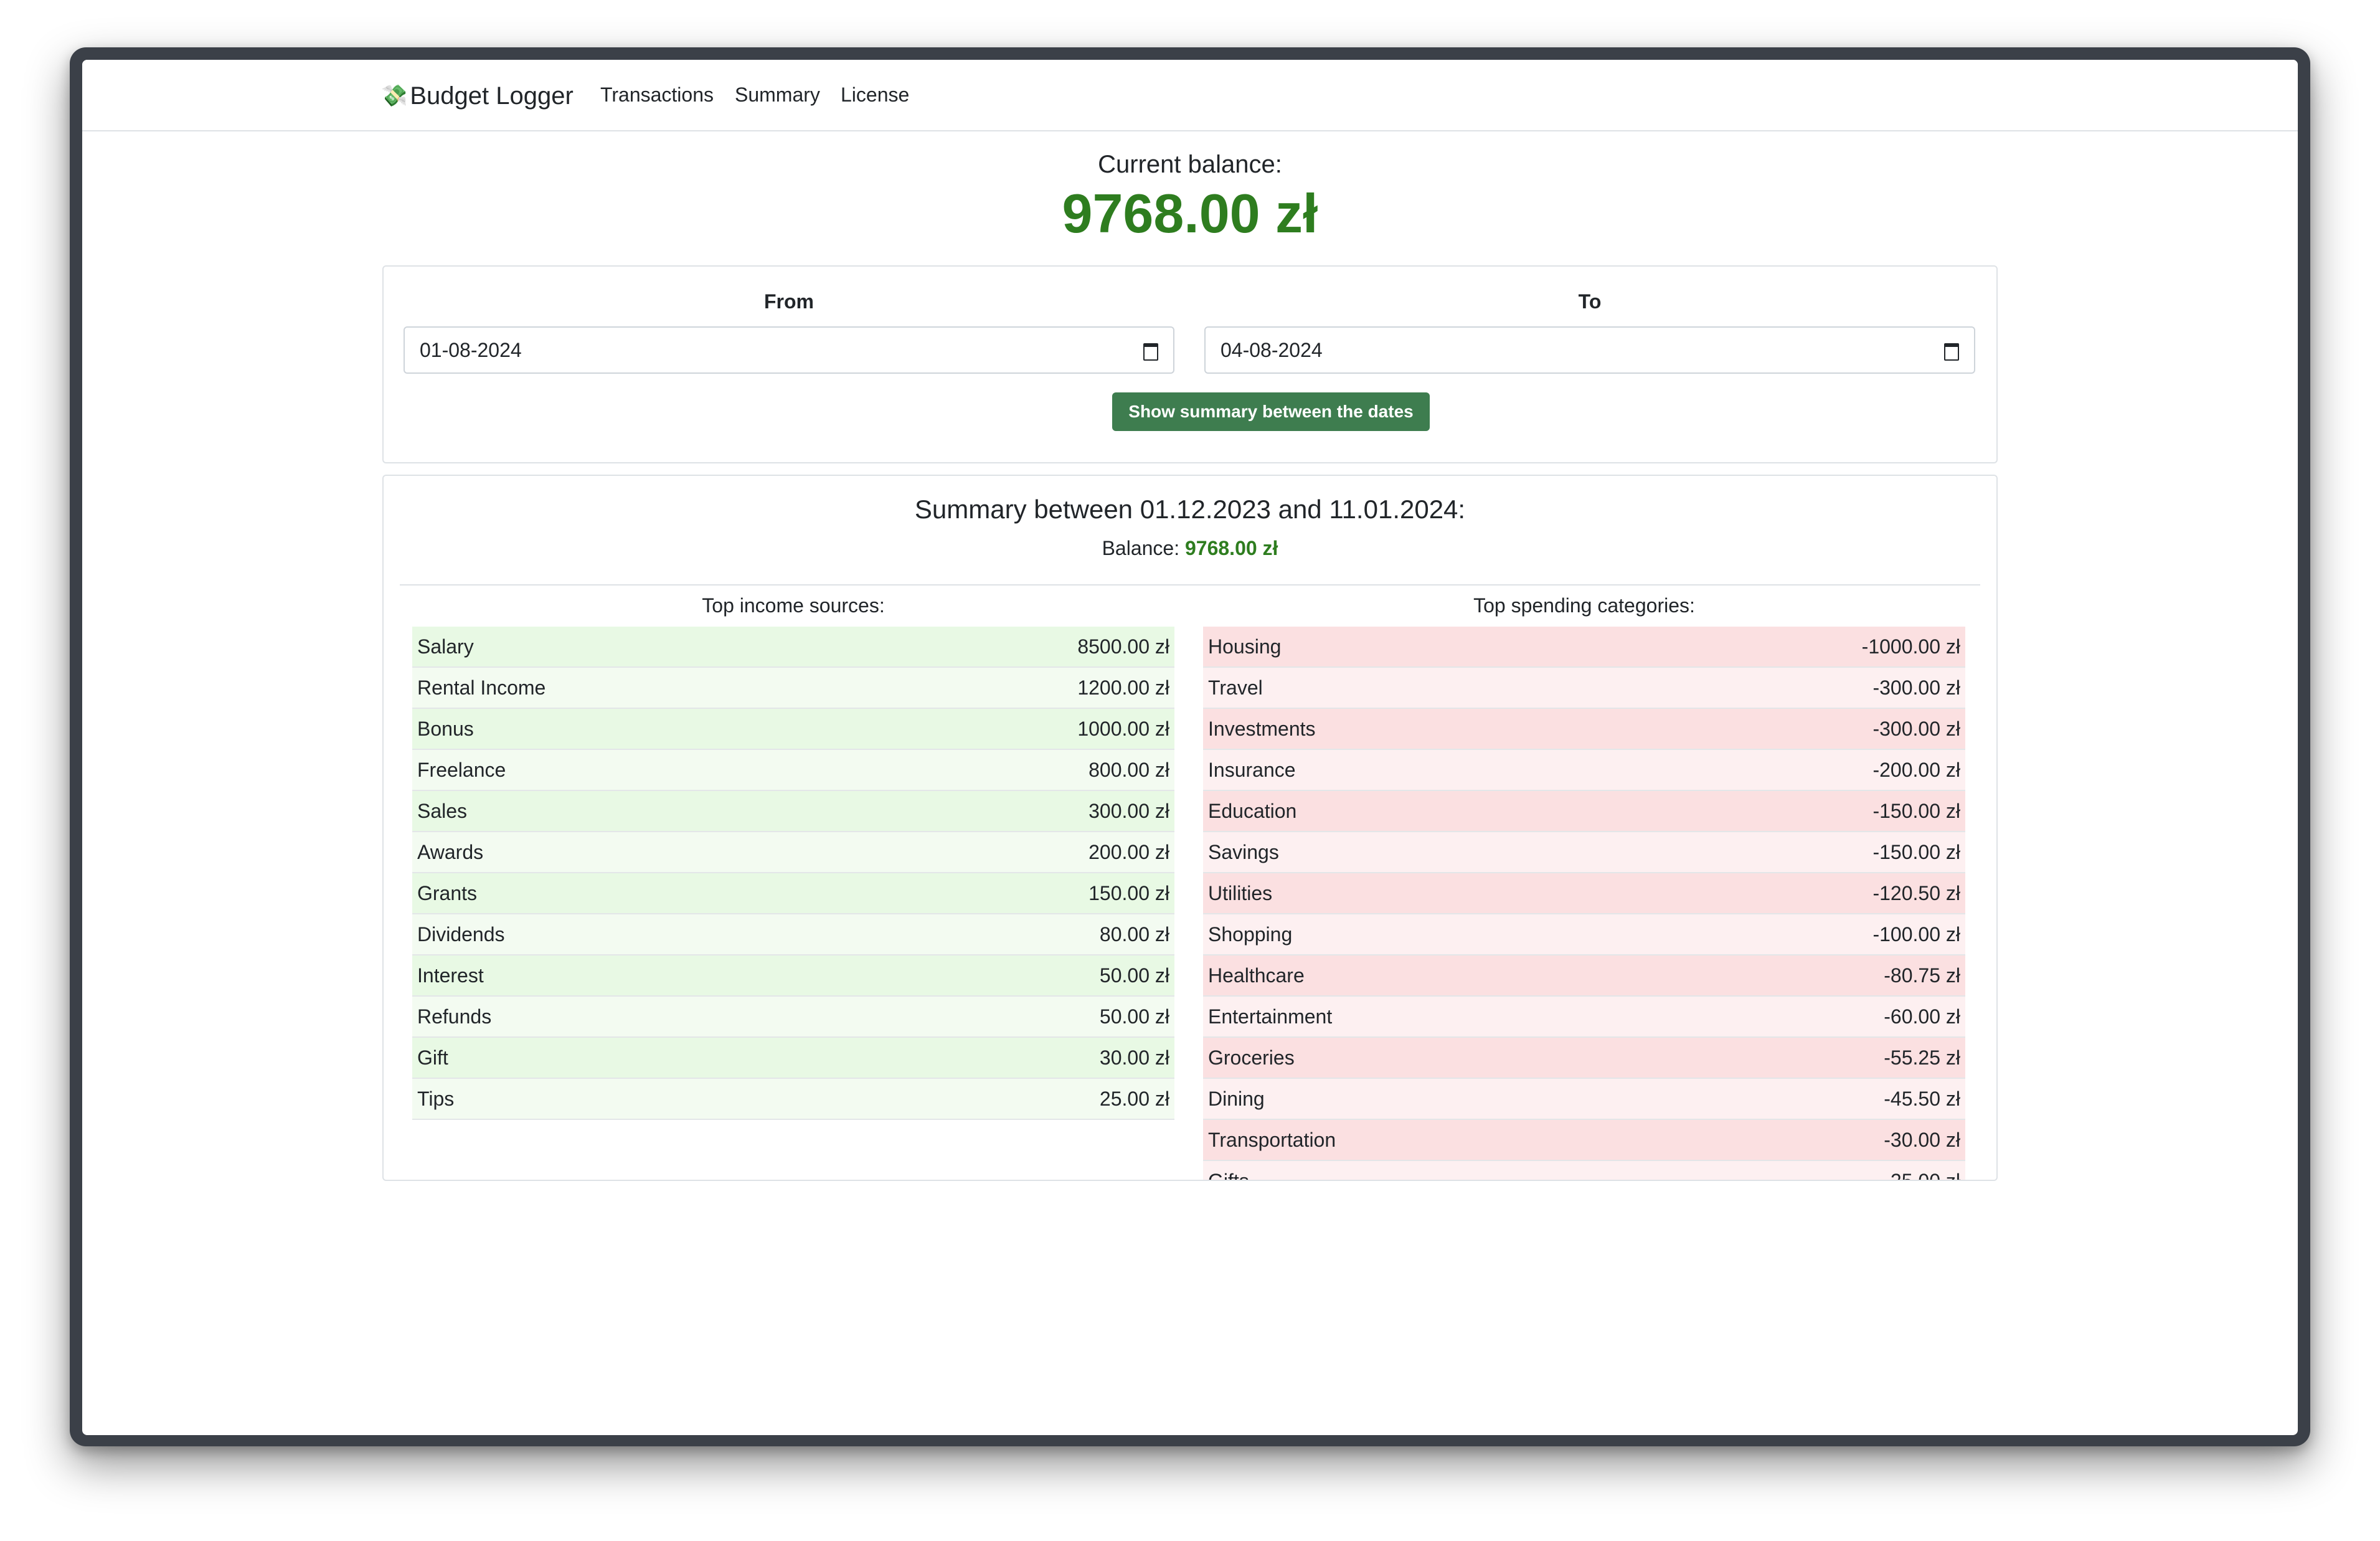  Describe the element at coordinates (793, 729) in the screenshot. I see `table-row: Bonus 1000.00 zł` at that location.